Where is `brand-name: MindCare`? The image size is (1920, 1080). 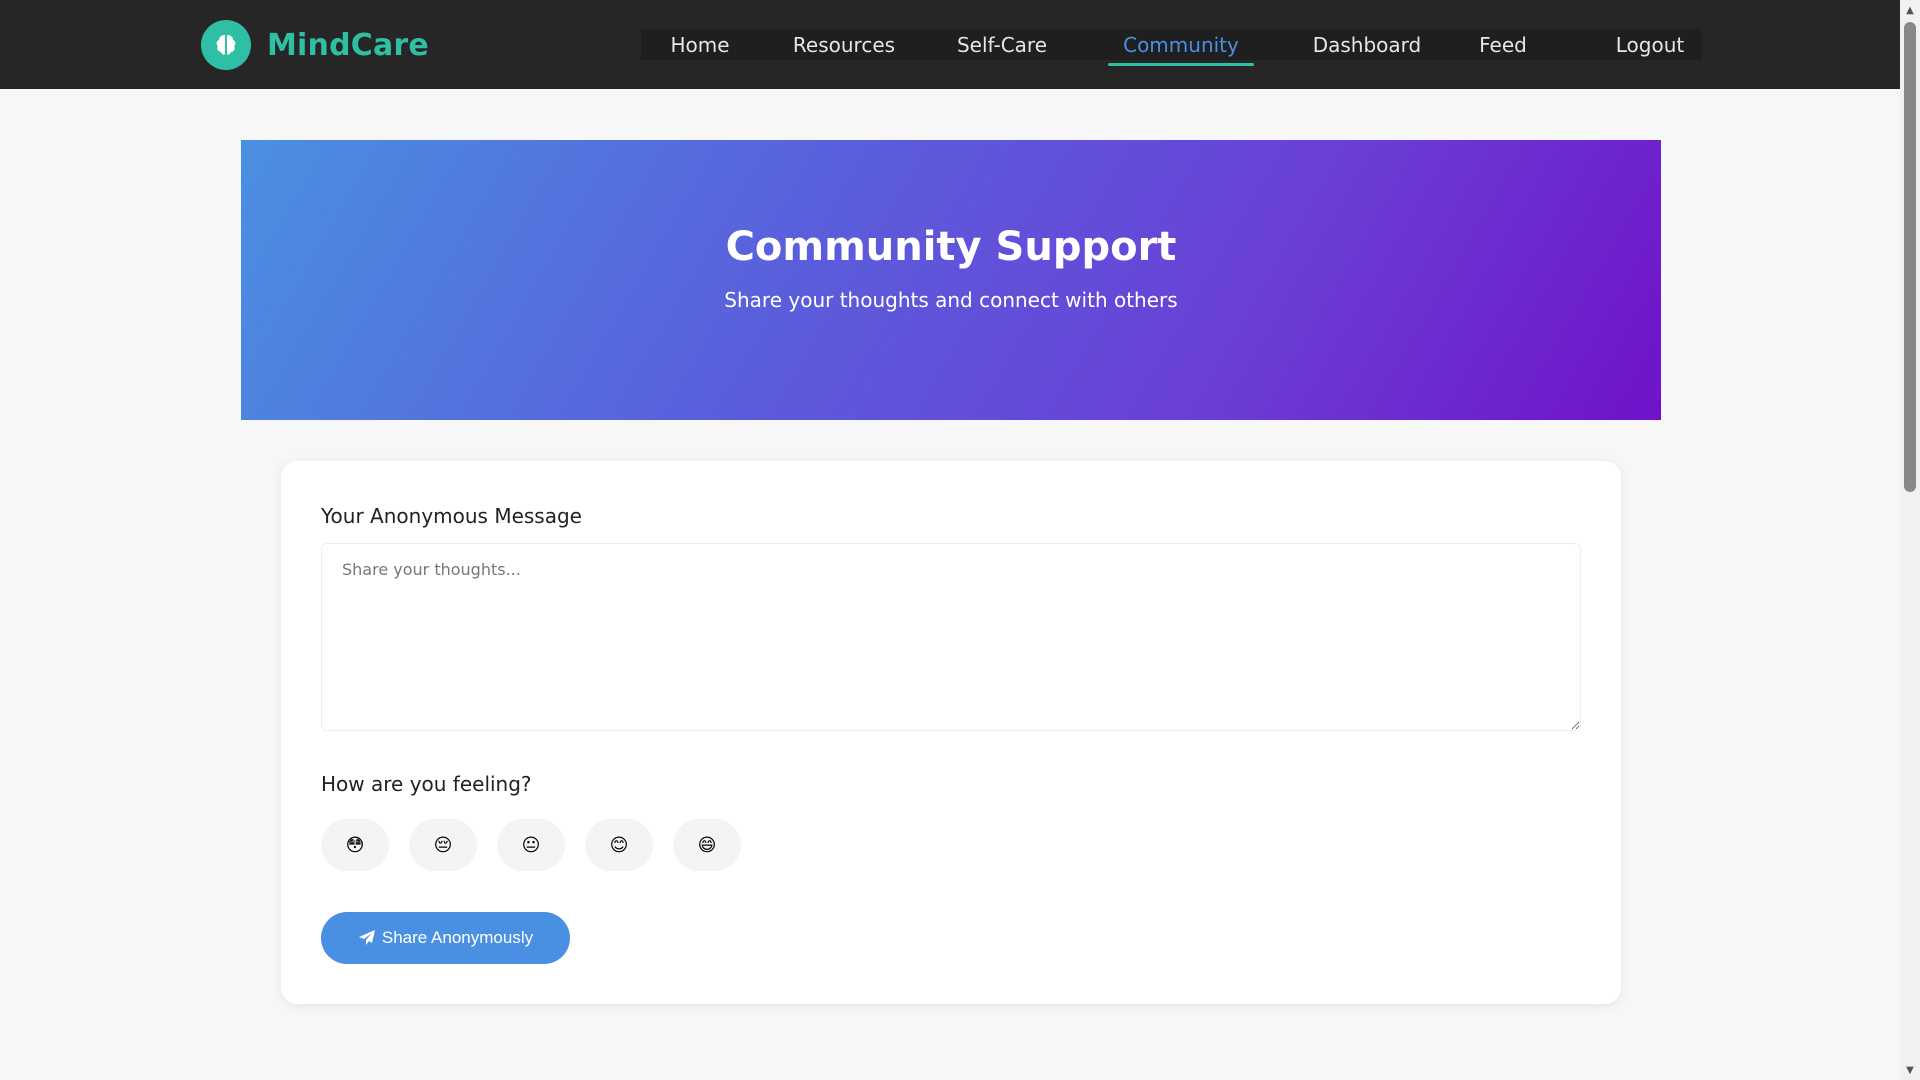
brand-name: MindCare is located at coordinates (348, 45).